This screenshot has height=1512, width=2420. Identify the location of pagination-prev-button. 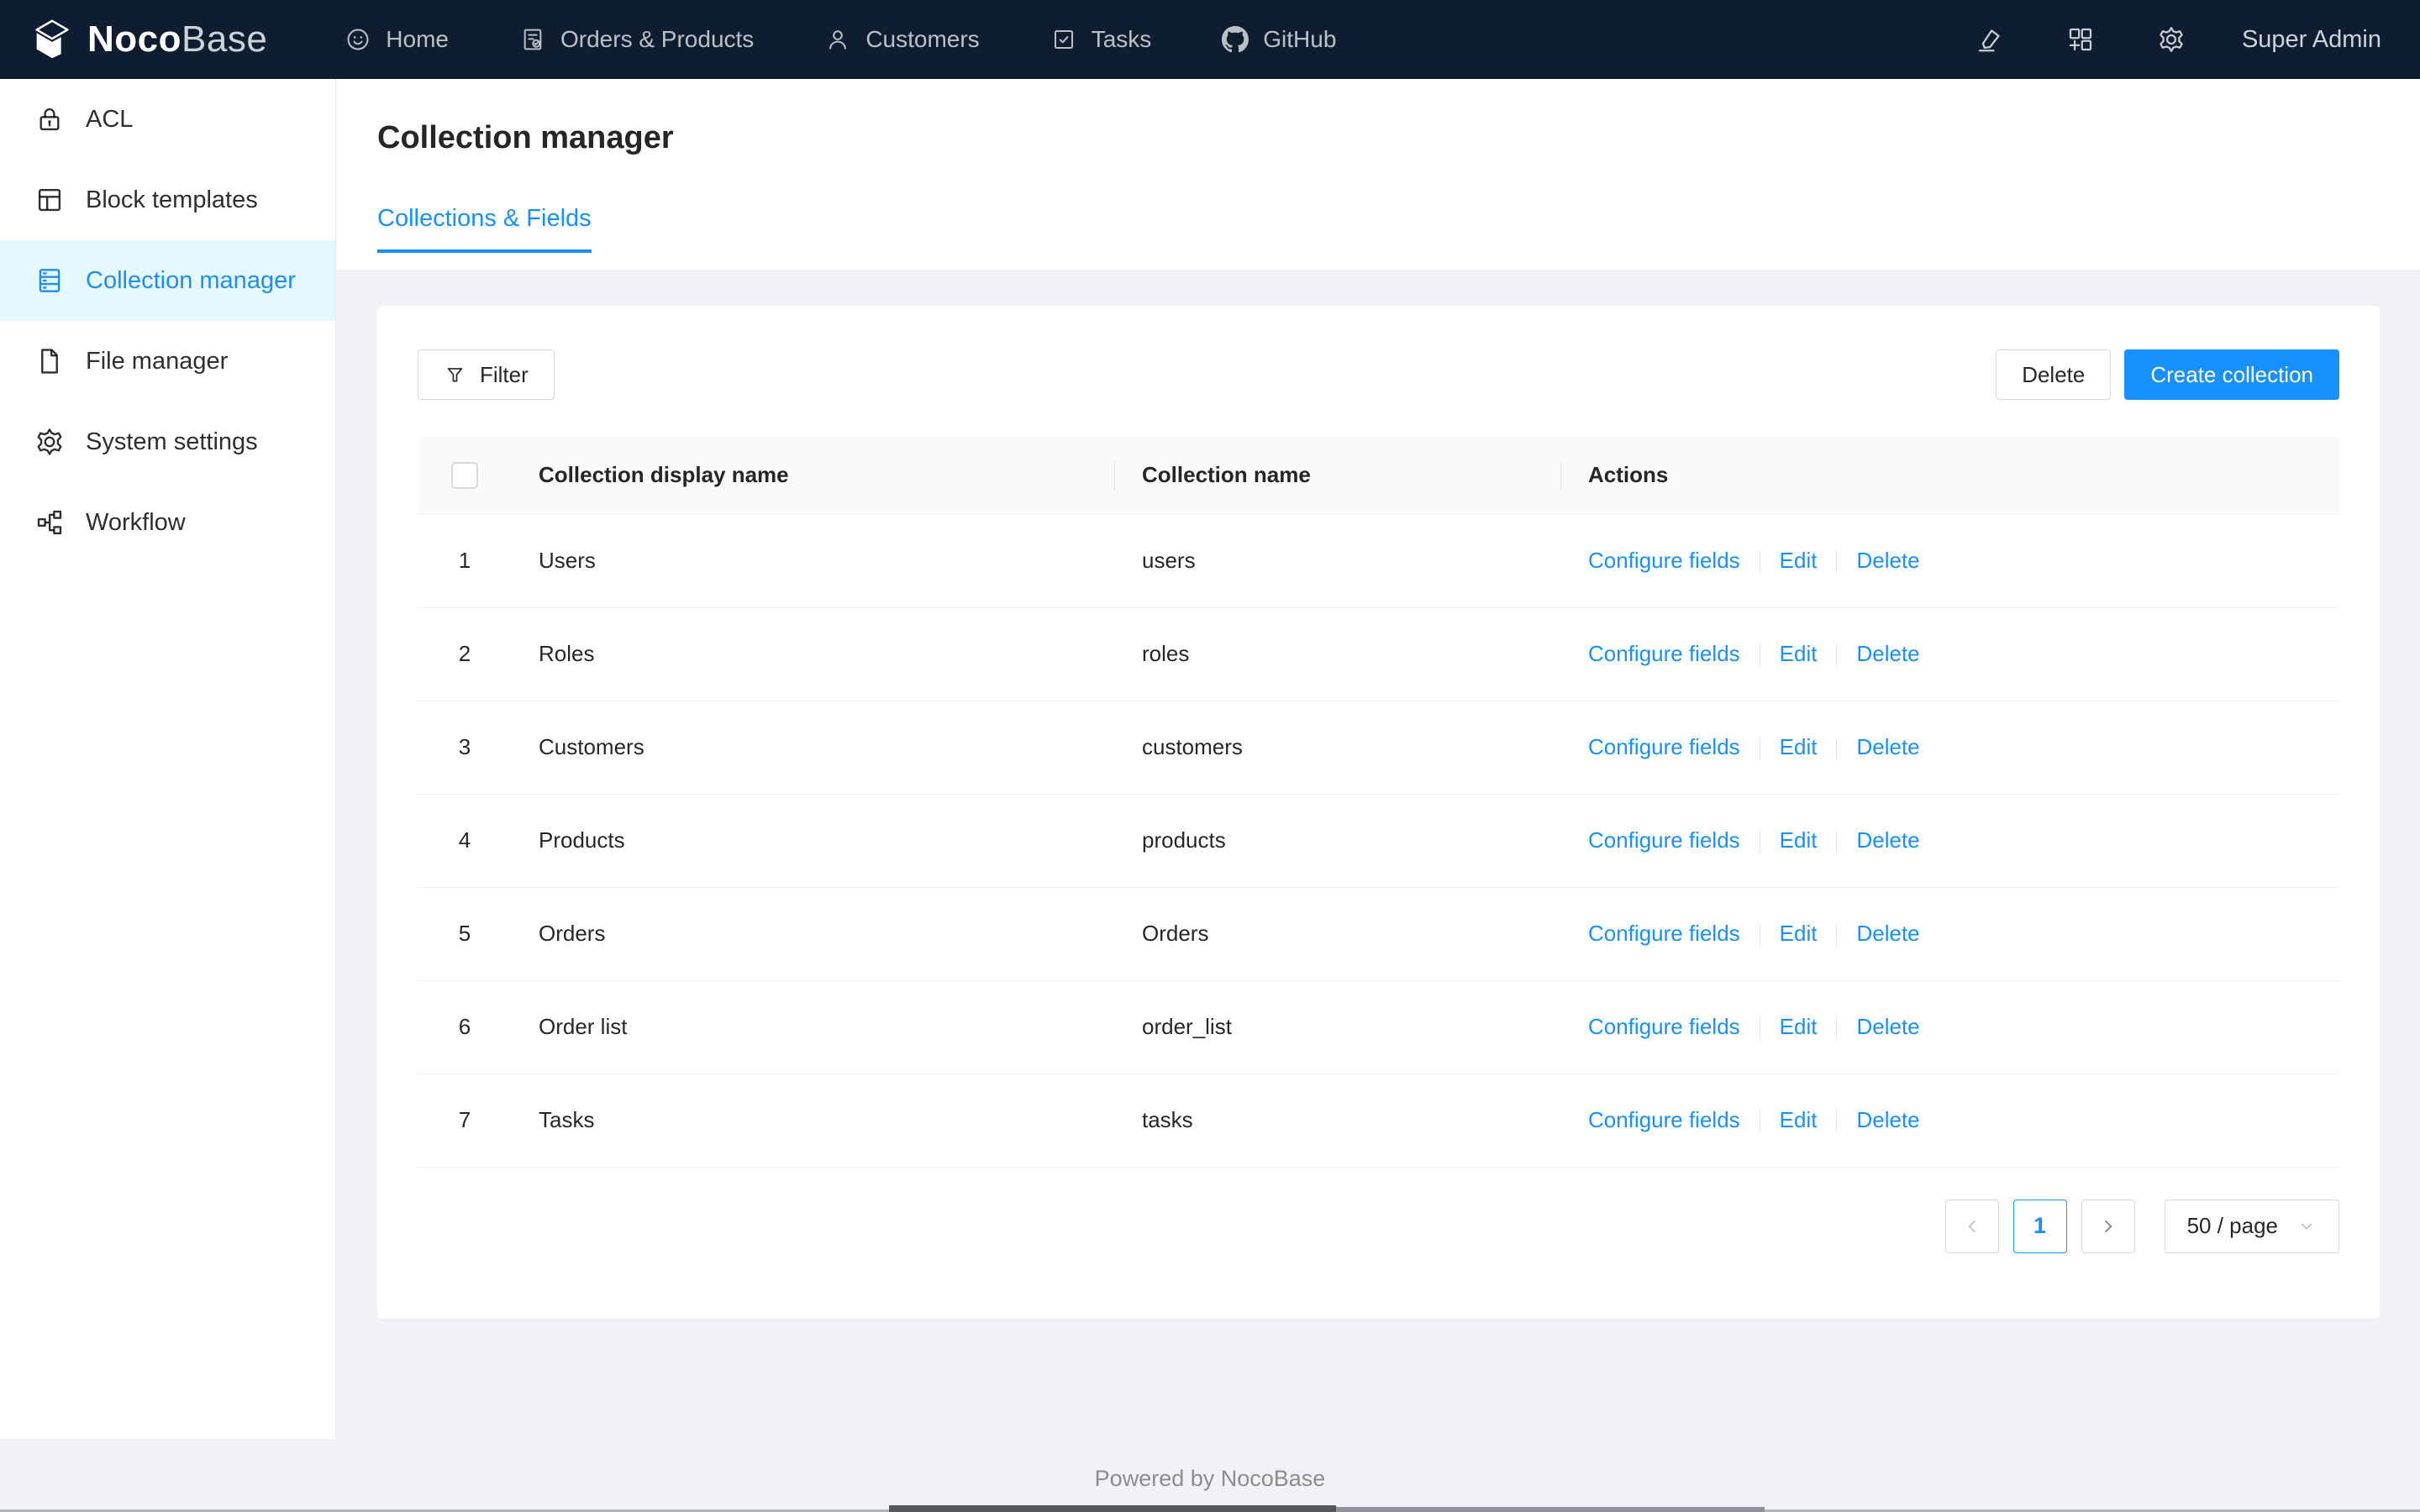
(1972, 1226).